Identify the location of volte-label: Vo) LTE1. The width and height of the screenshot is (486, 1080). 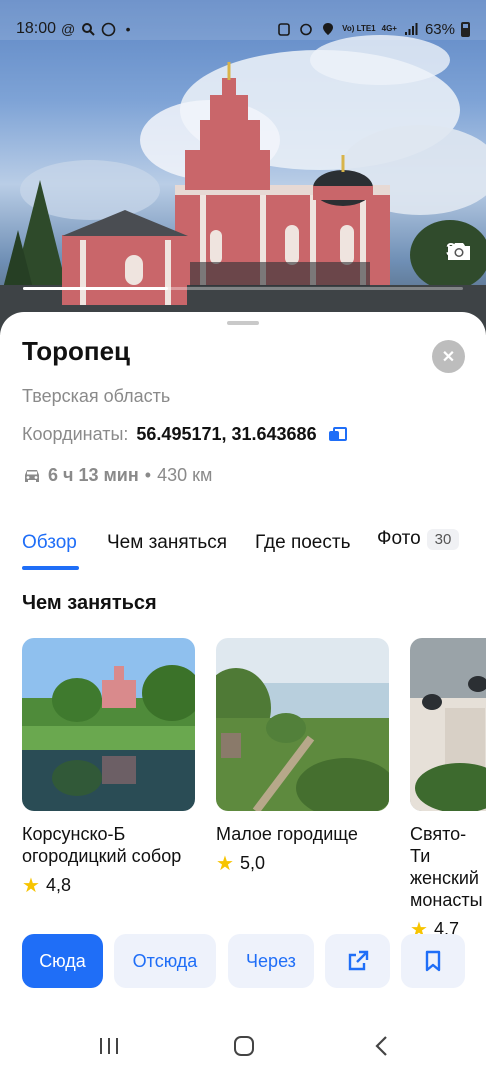
(359, 28).